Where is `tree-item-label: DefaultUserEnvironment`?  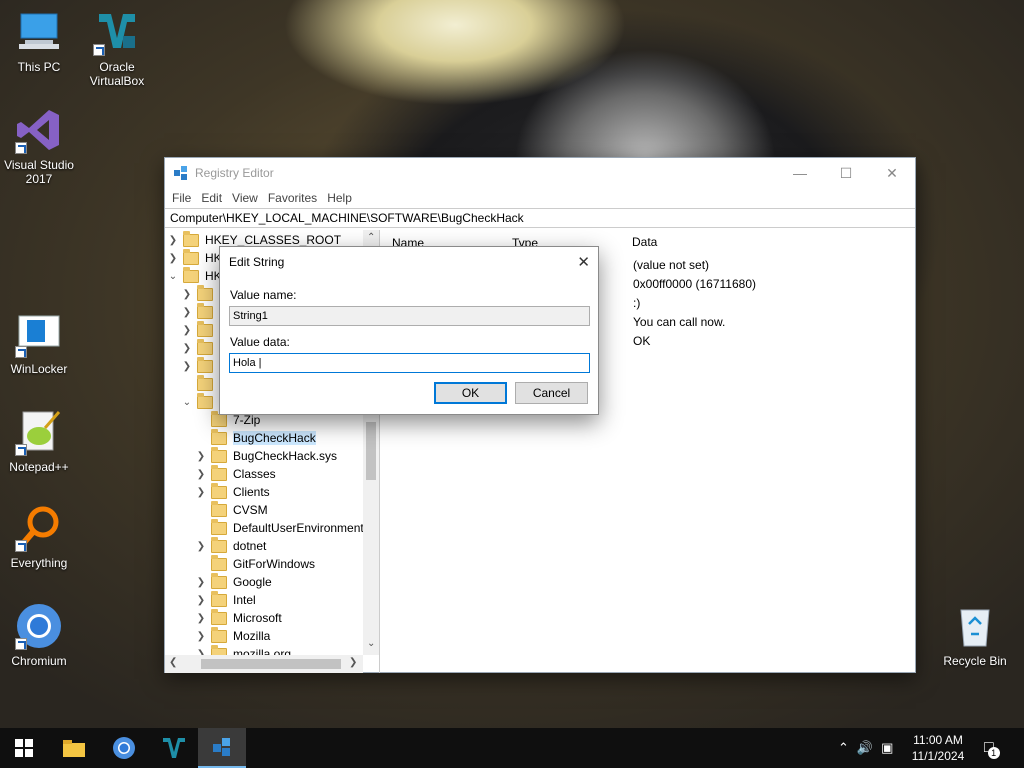 tree-item-label: DefaultUserEnvironment is located at coordinates (298, 528).